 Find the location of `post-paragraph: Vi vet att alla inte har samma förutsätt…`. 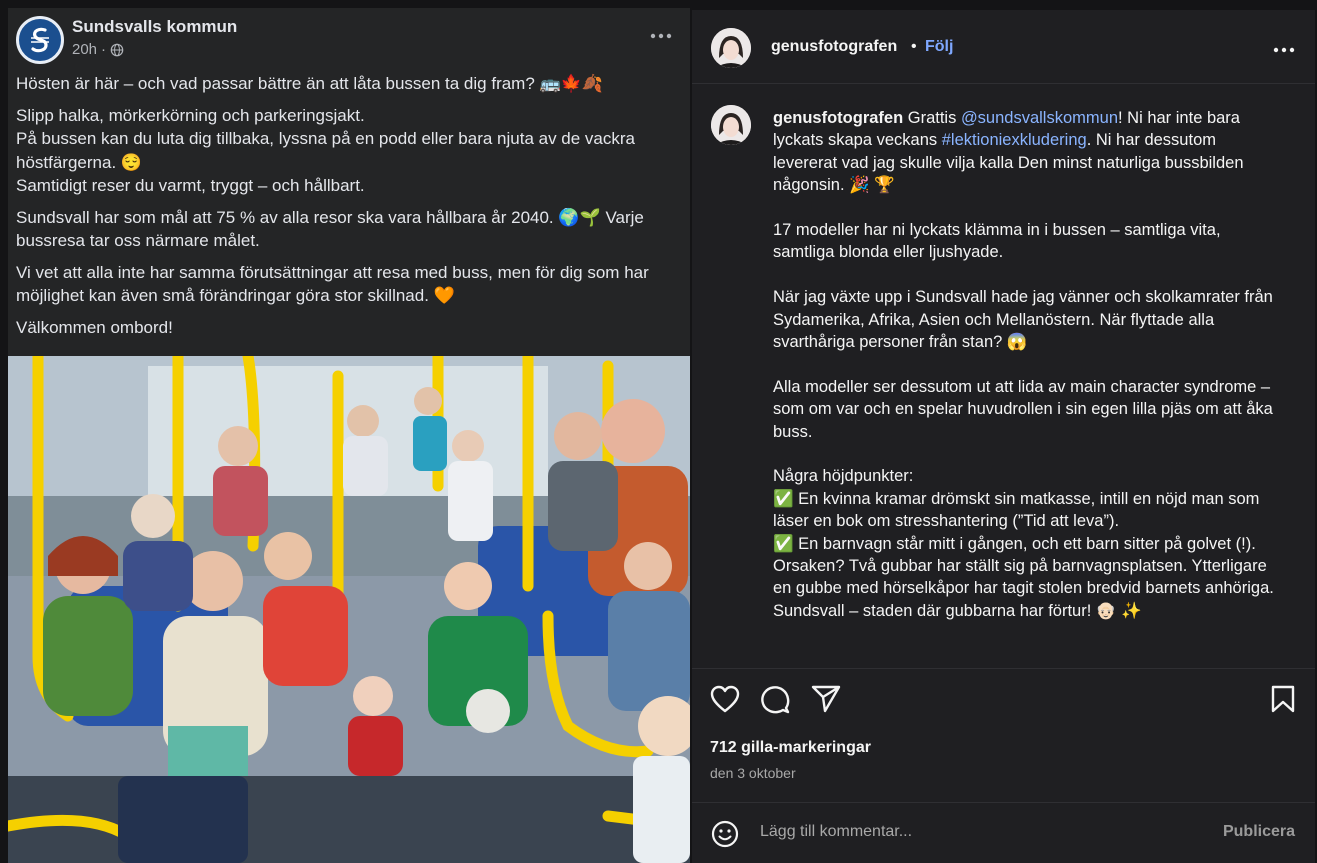

post-paragraph: Vi vet att alla inte har samma förutsätt… is located at coordinates (332, 284).